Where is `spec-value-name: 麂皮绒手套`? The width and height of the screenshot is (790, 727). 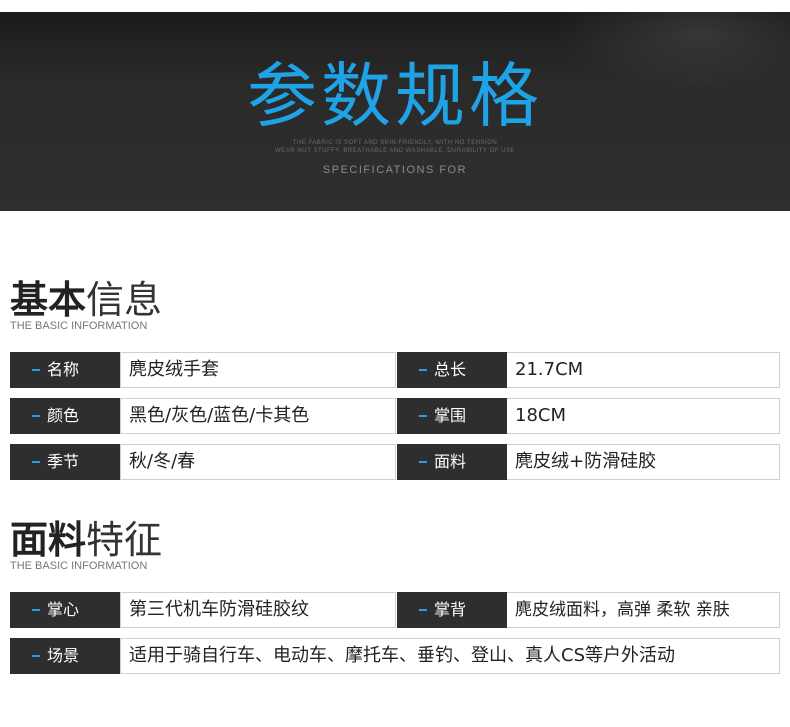
spec-value-name: 麂皮绒手套 is located at coordinates (258, 370).